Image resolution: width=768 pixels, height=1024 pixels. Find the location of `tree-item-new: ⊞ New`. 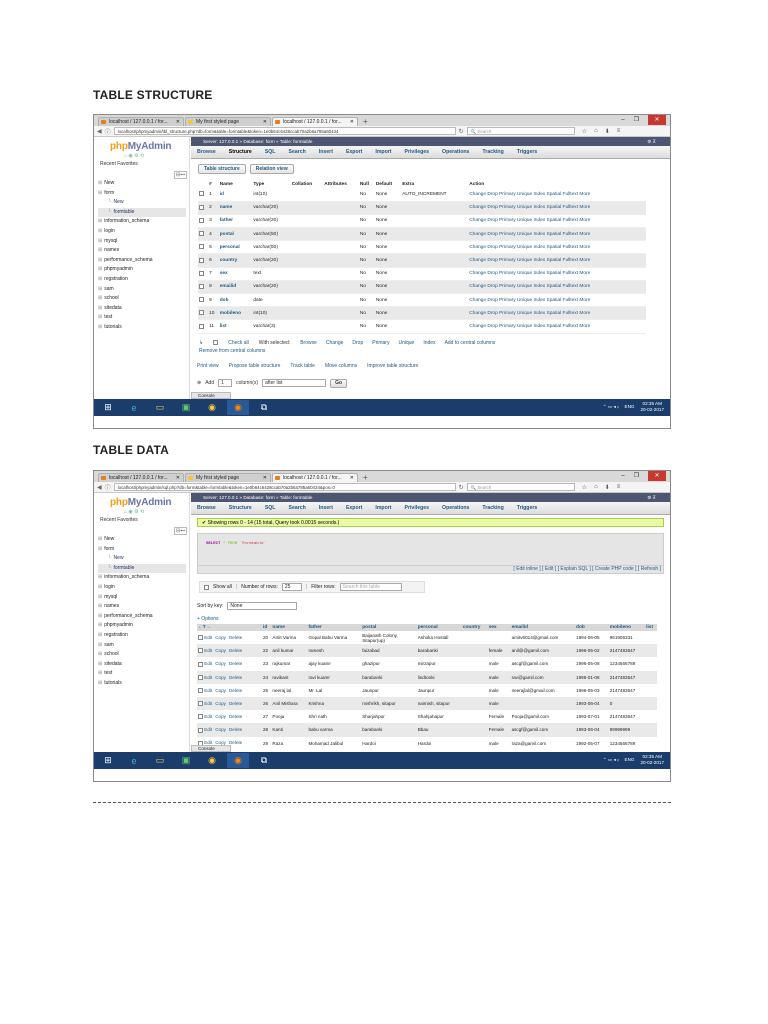

tree-item-new: ⊞ New is located at coordinates (142, 540).